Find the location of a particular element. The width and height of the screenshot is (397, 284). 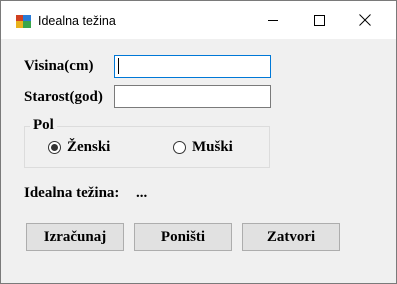

close-button is located at coordinates (365, 20).